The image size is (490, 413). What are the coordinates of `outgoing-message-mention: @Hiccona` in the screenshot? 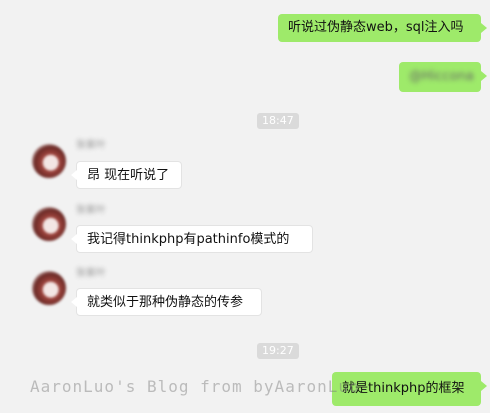 It's located at (443, 77).